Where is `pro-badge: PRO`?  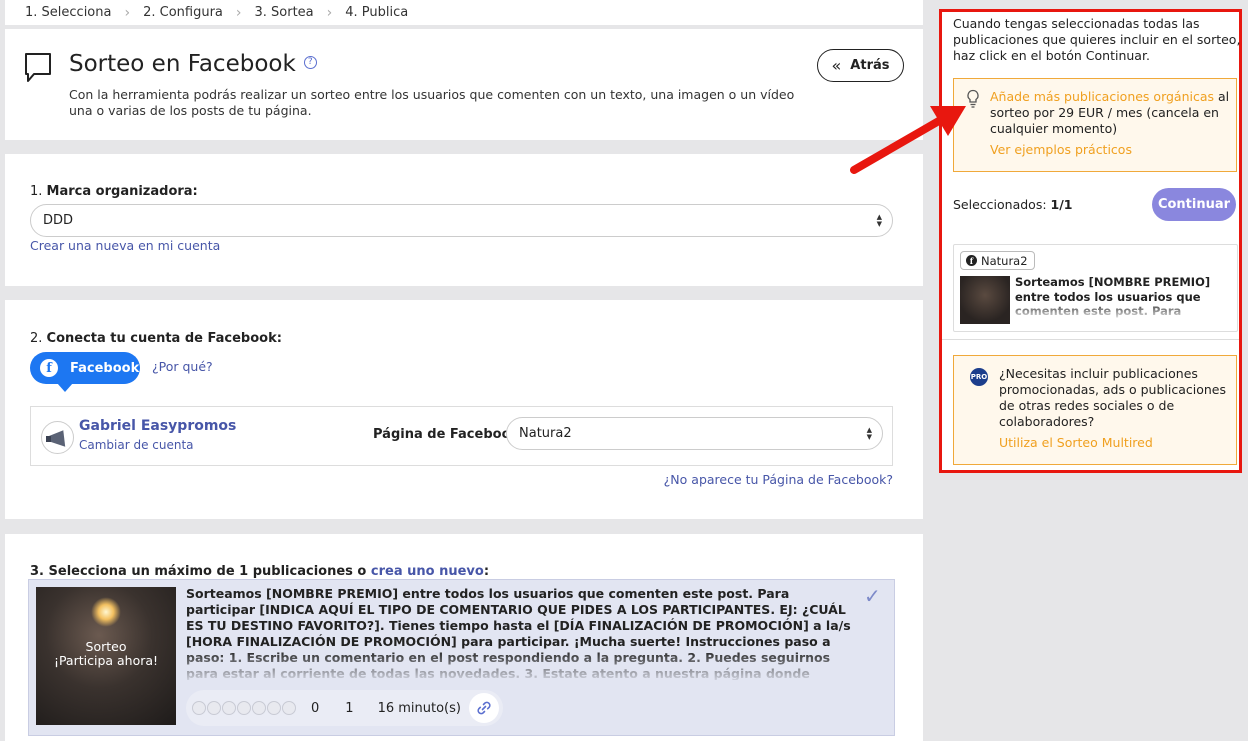
pro-badge: PRO is located at coordinates (979, 377).